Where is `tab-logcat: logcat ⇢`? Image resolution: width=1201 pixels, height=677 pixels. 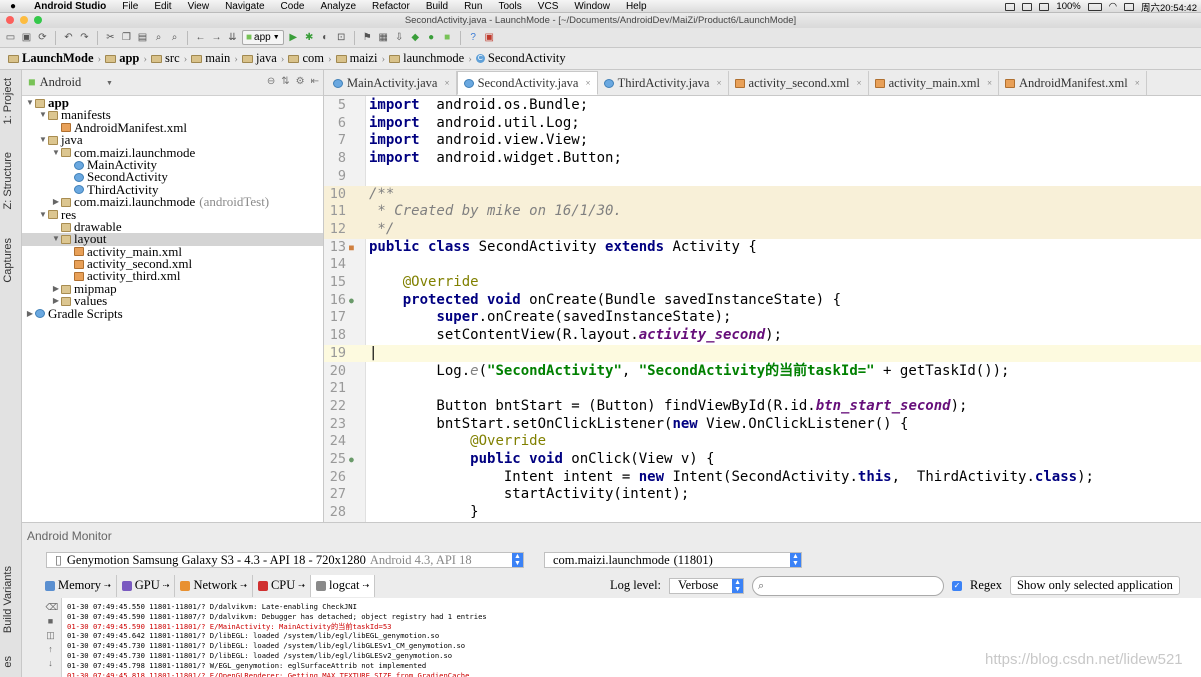 tab-logcat: logcat ⇢ is located at coordinates (343, 585).